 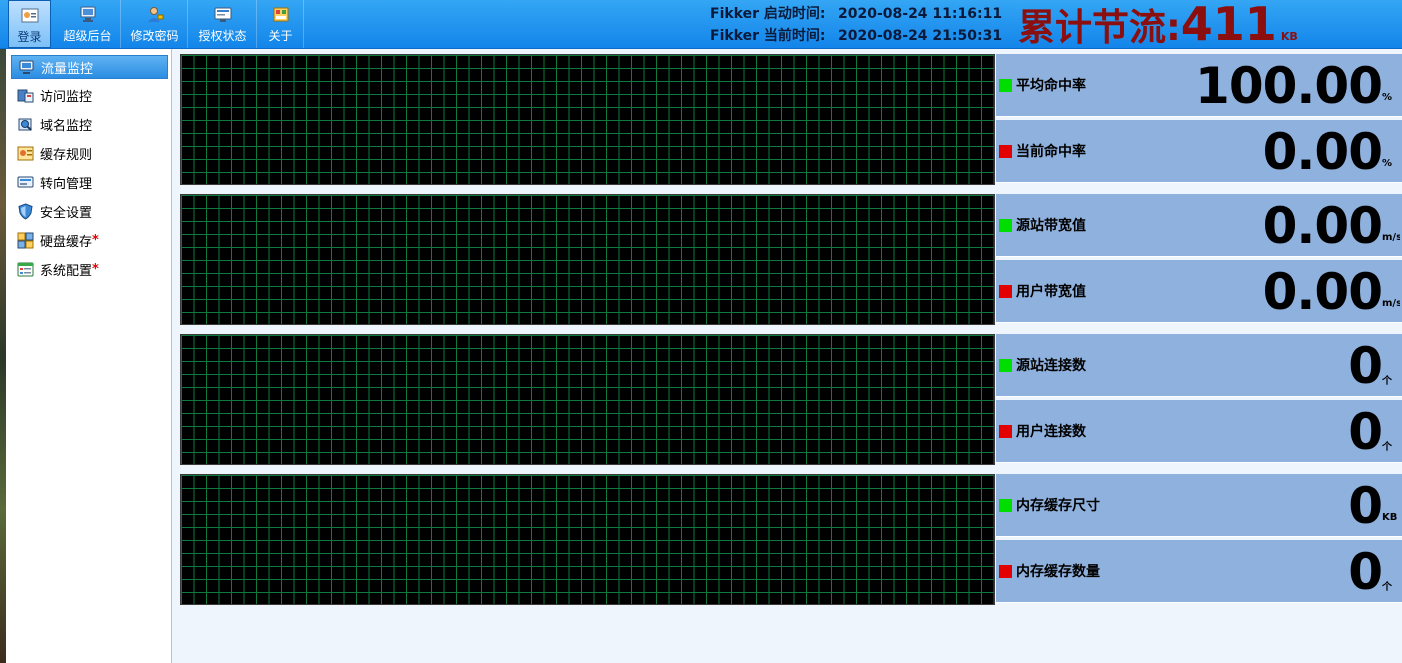 What do you see at coordinates (281, 24) in the screenshot?
I see `about-button: 关于` at bounding box center [281, 24].